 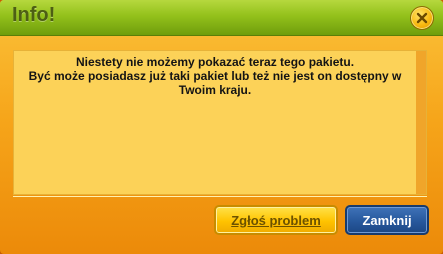 I want to click on close-x-glyph, so click(x=422, y=18).